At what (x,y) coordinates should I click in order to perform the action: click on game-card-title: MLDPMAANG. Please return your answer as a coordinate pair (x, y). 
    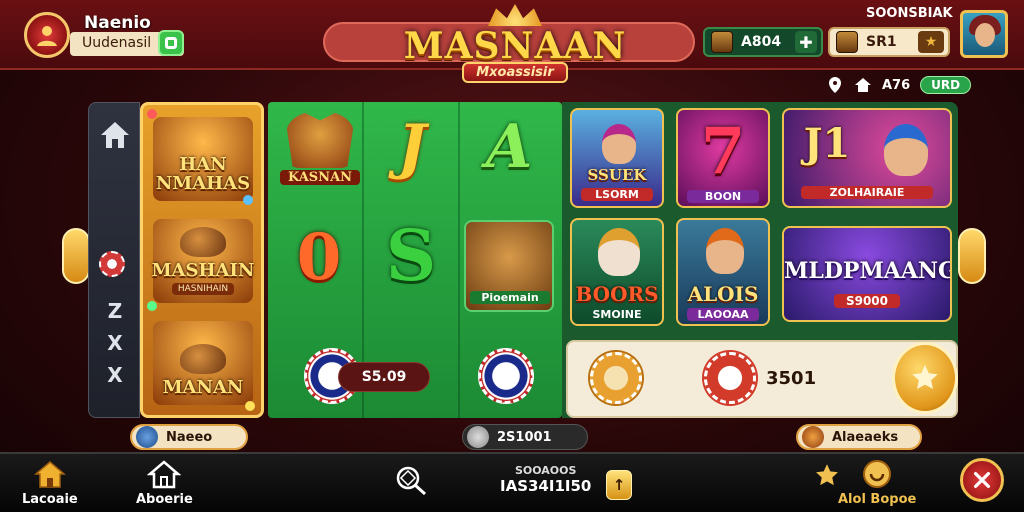
    Looking at the image, I should click on (868, 271).